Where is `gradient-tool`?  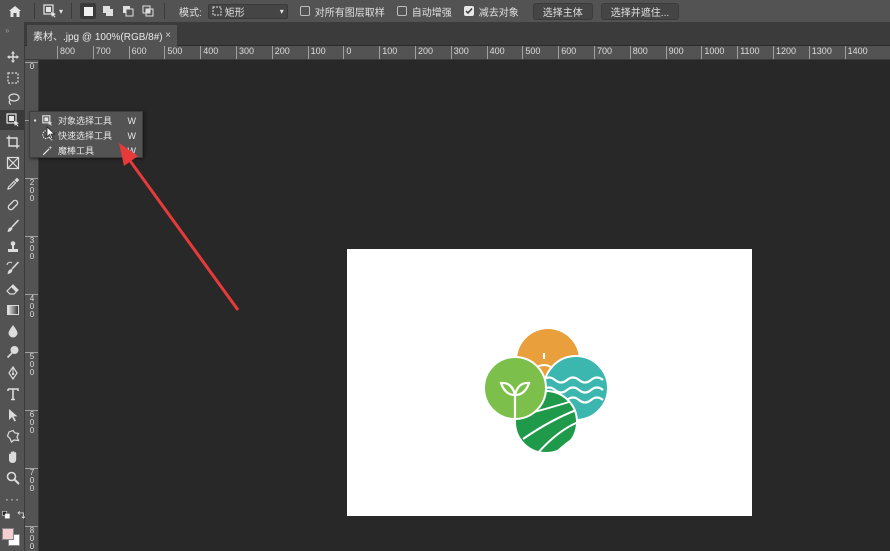 gradient-tool is located at coordinates (12, 310).